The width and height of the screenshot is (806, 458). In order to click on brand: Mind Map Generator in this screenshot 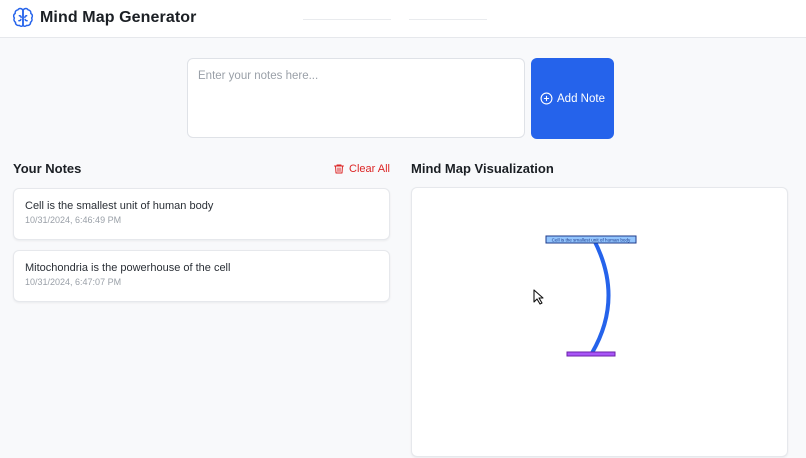, I will do `click(104, 18)`.